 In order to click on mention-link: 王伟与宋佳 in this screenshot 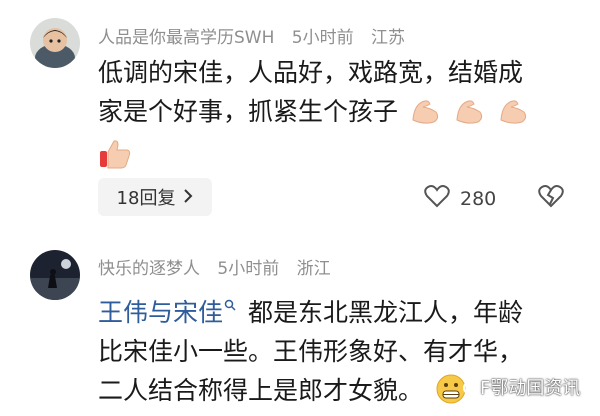, I will do `click(173, 312)`.